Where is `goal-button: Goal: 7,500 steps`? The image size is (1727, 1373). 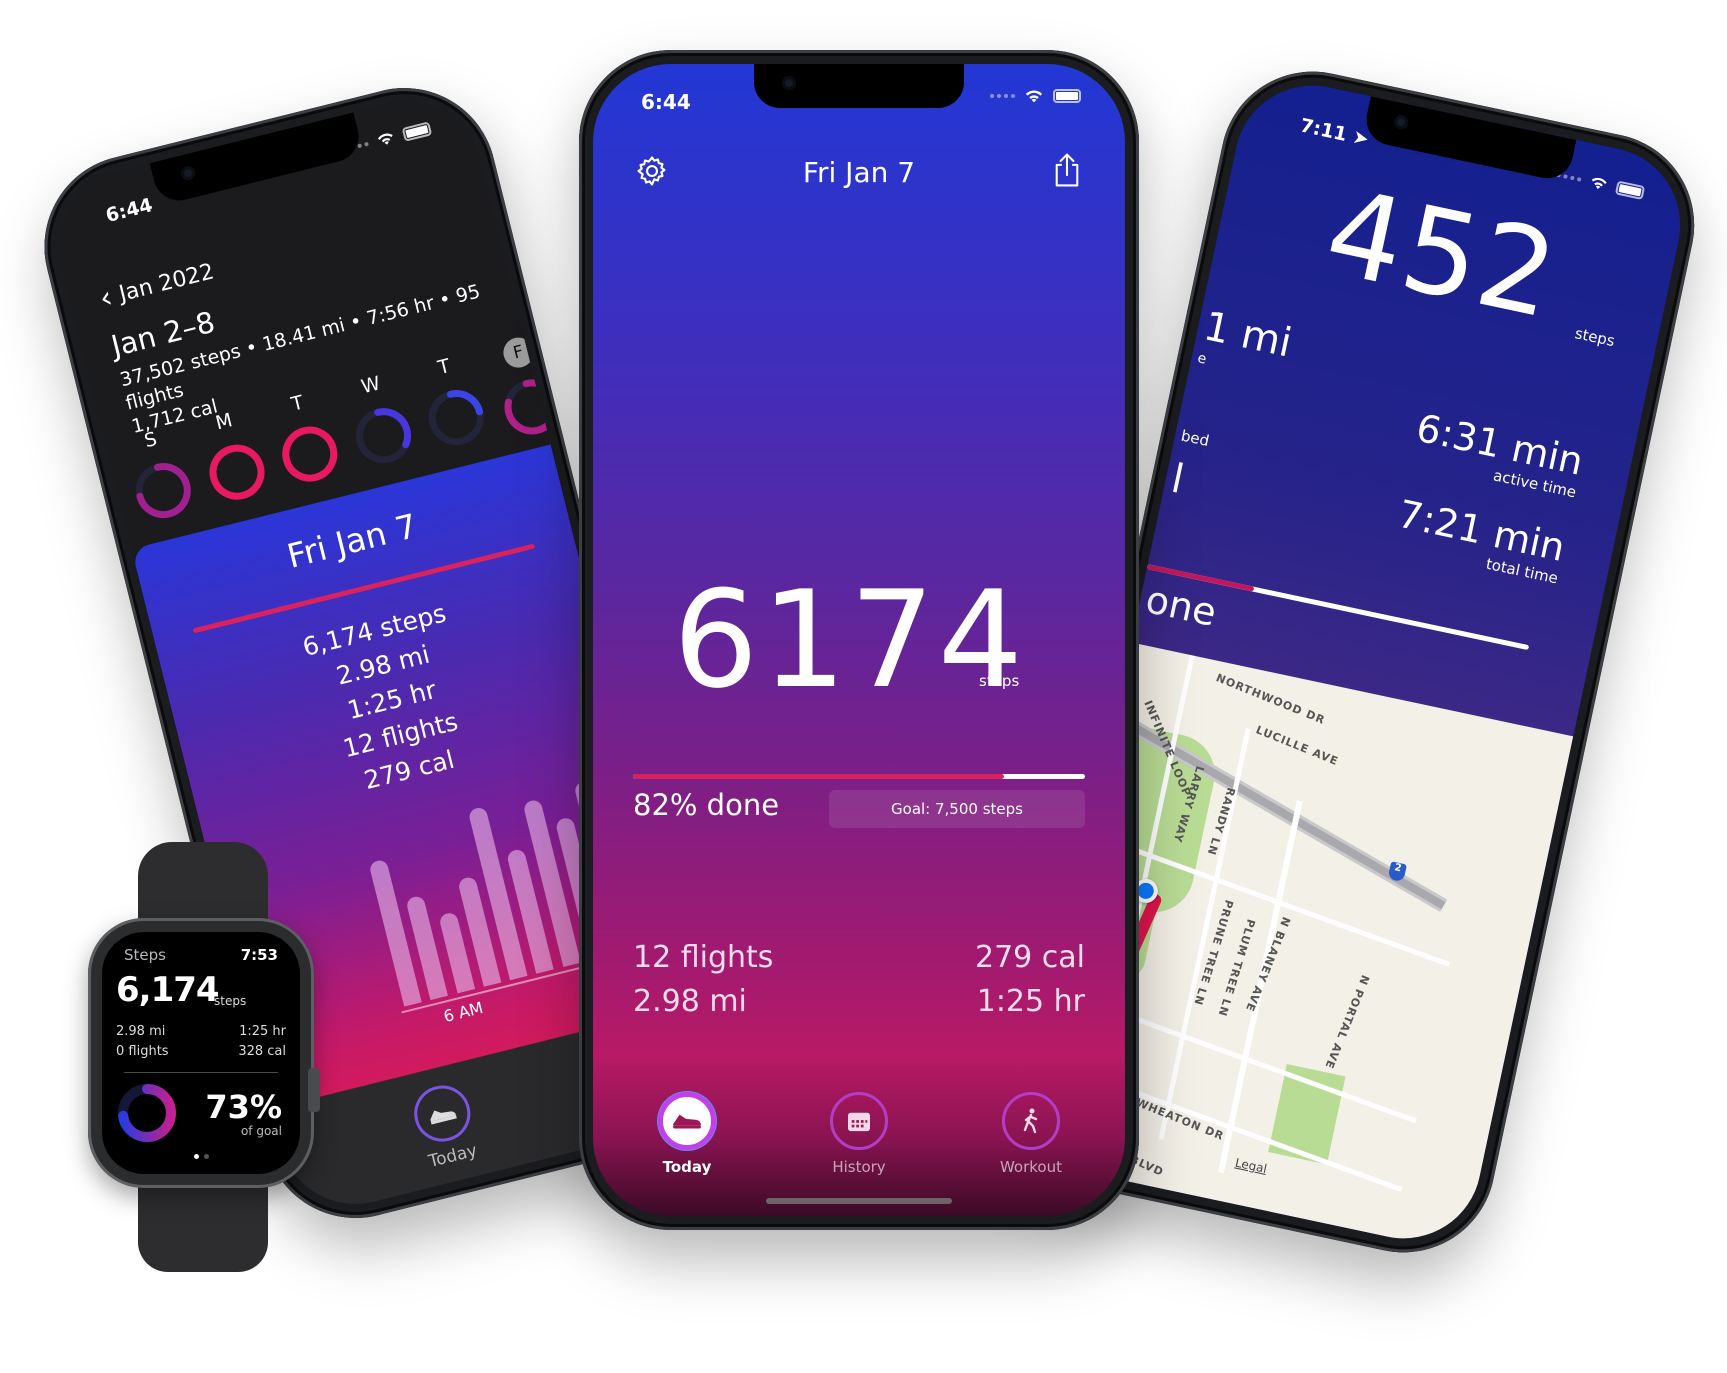 goal-button: Goal: 7,500 steps is located at coordinates (957, 809).